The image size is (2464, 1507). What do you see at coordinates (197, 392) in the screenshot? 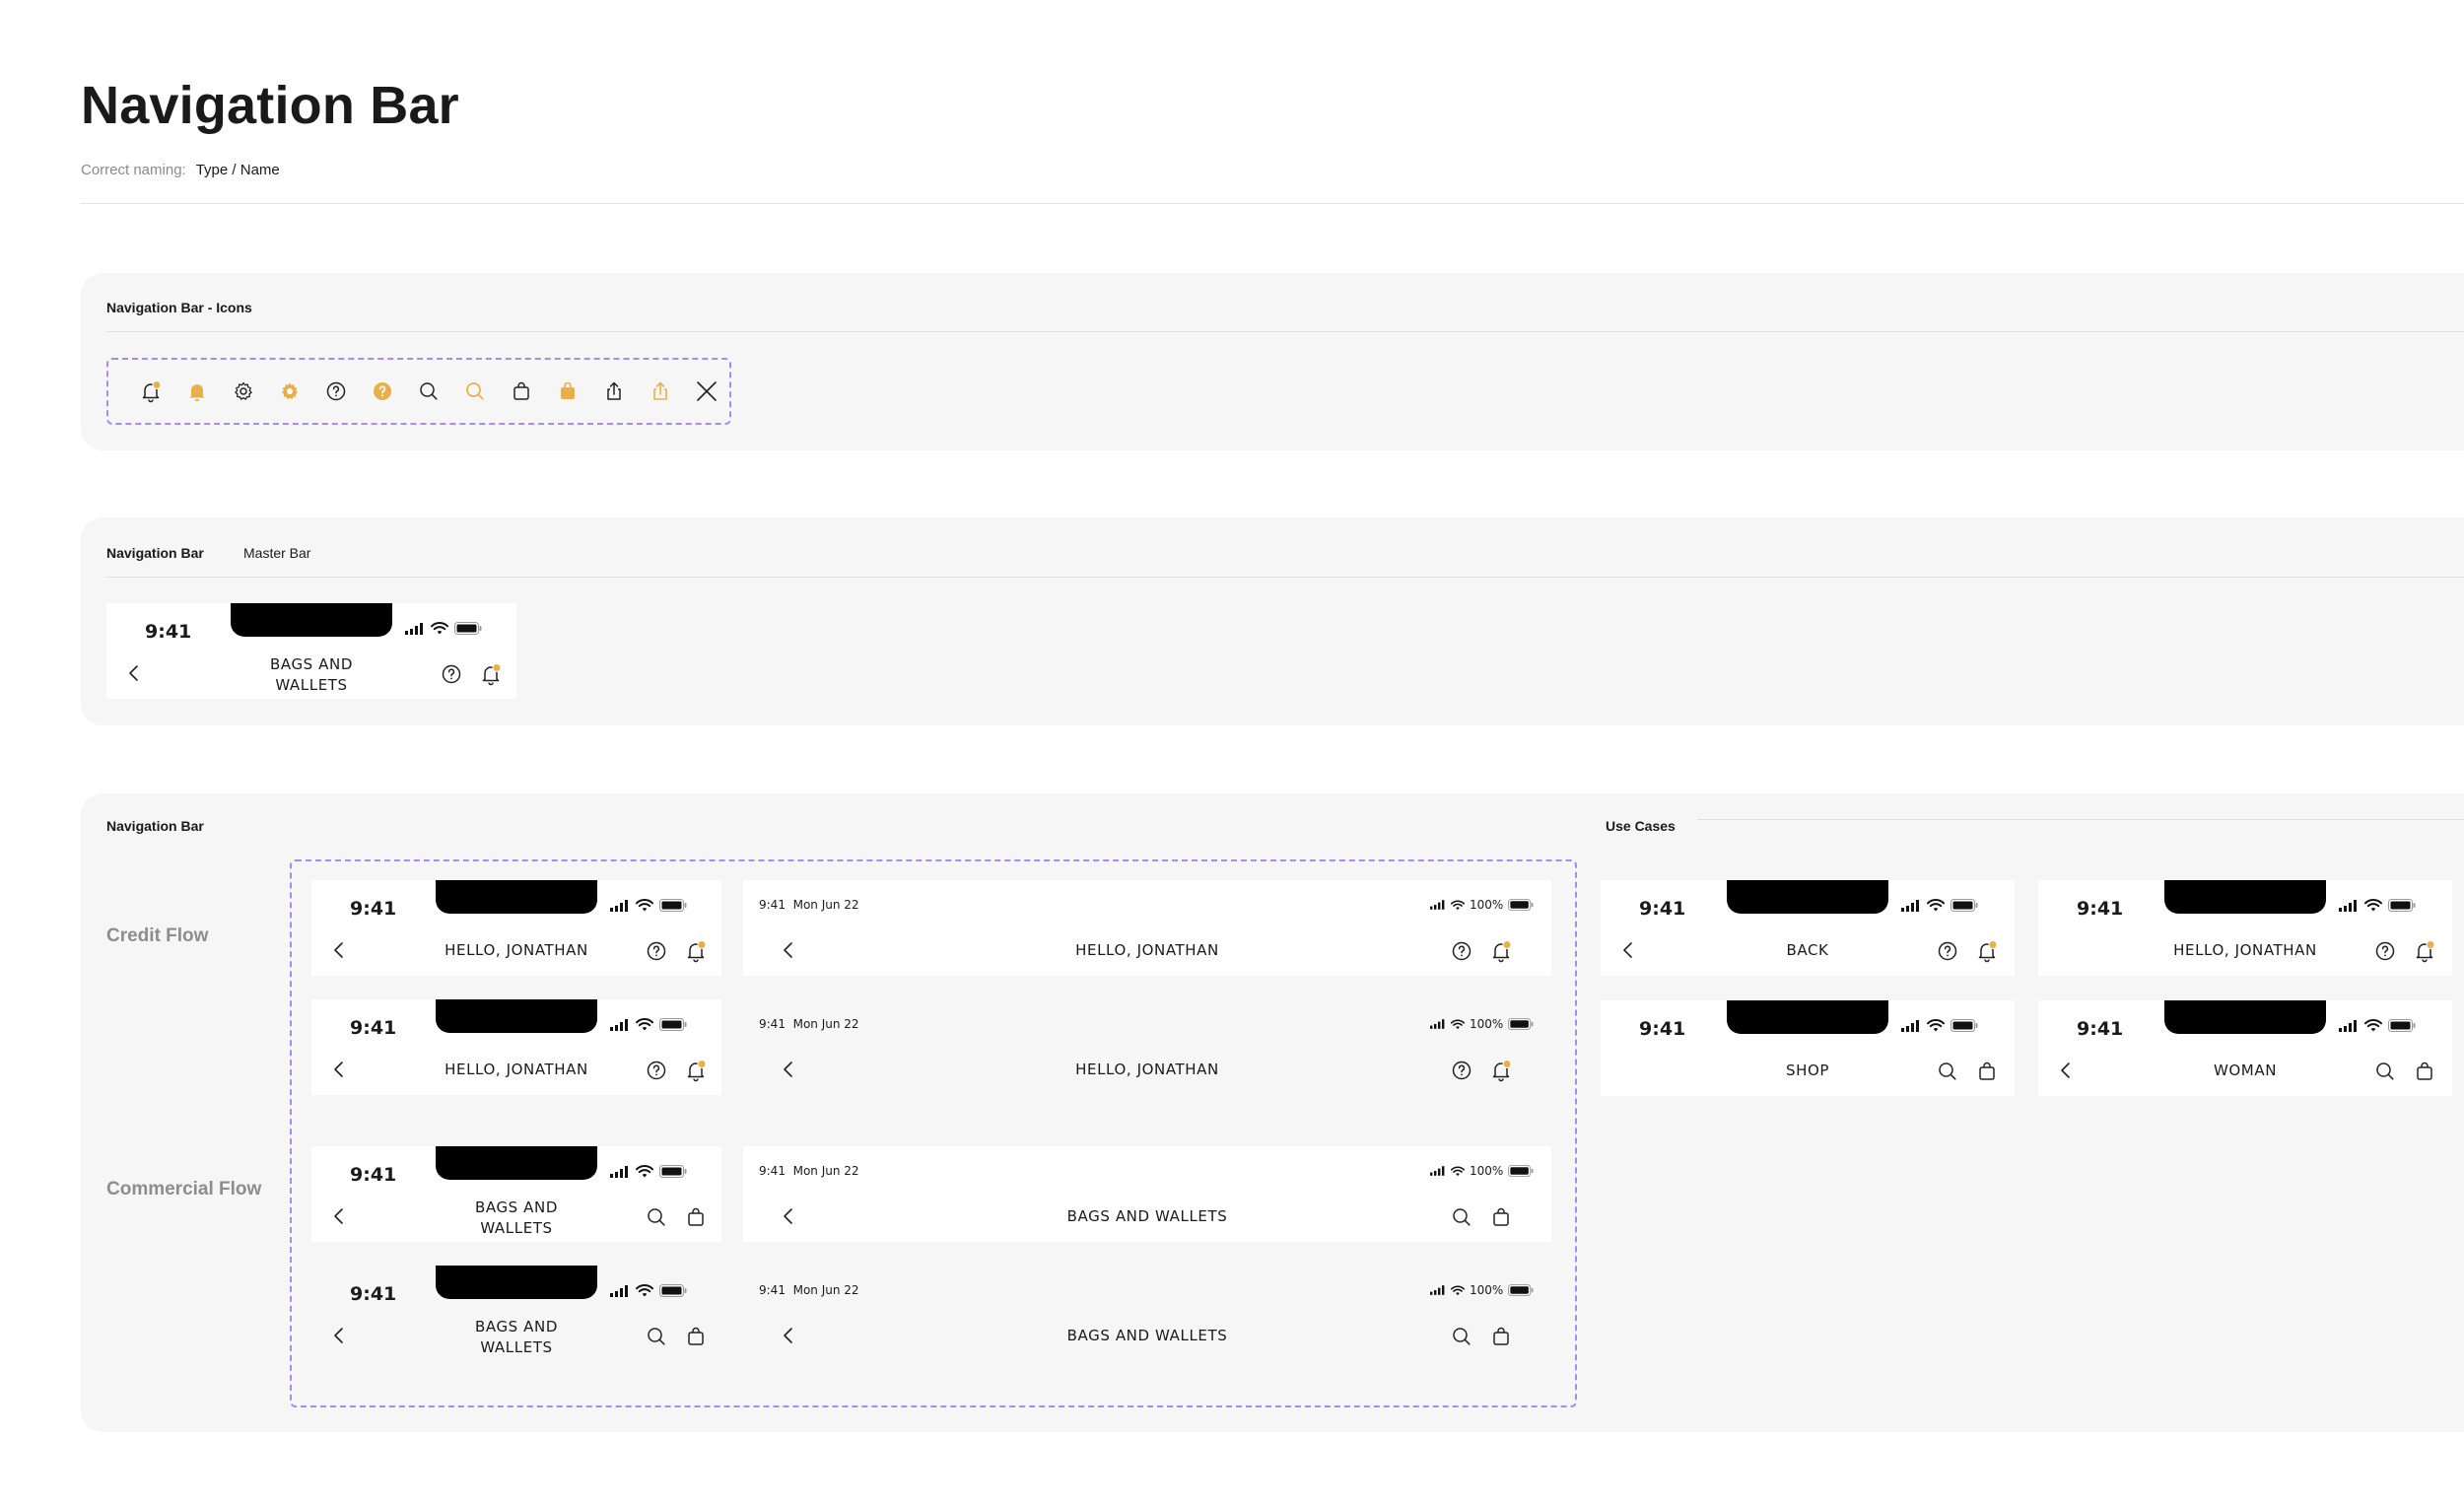
I see `bell-filled-icon` at bounding box center [197, 392].